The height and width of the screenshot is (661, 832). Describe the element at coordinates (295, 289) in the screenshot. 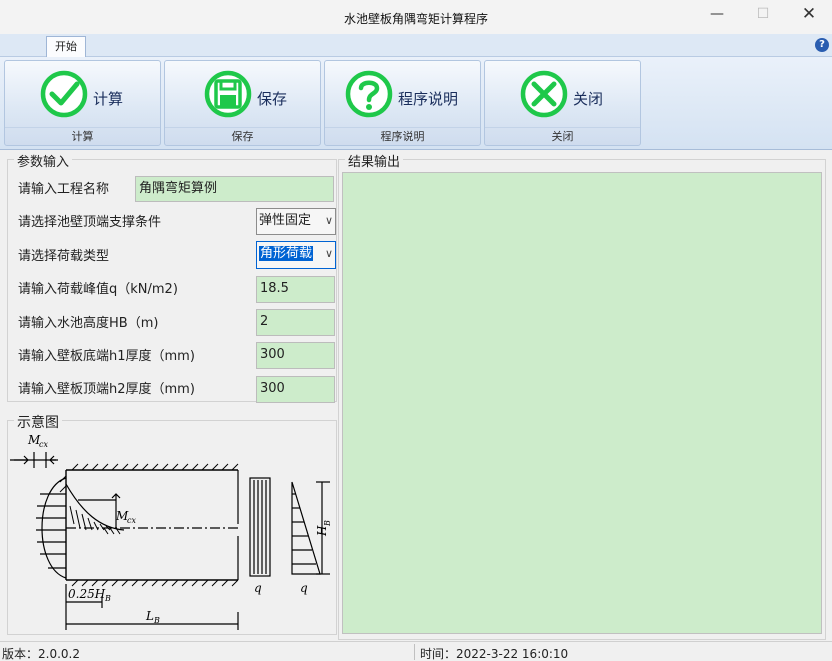

I see `load-peak-input: 18.5` at that location.